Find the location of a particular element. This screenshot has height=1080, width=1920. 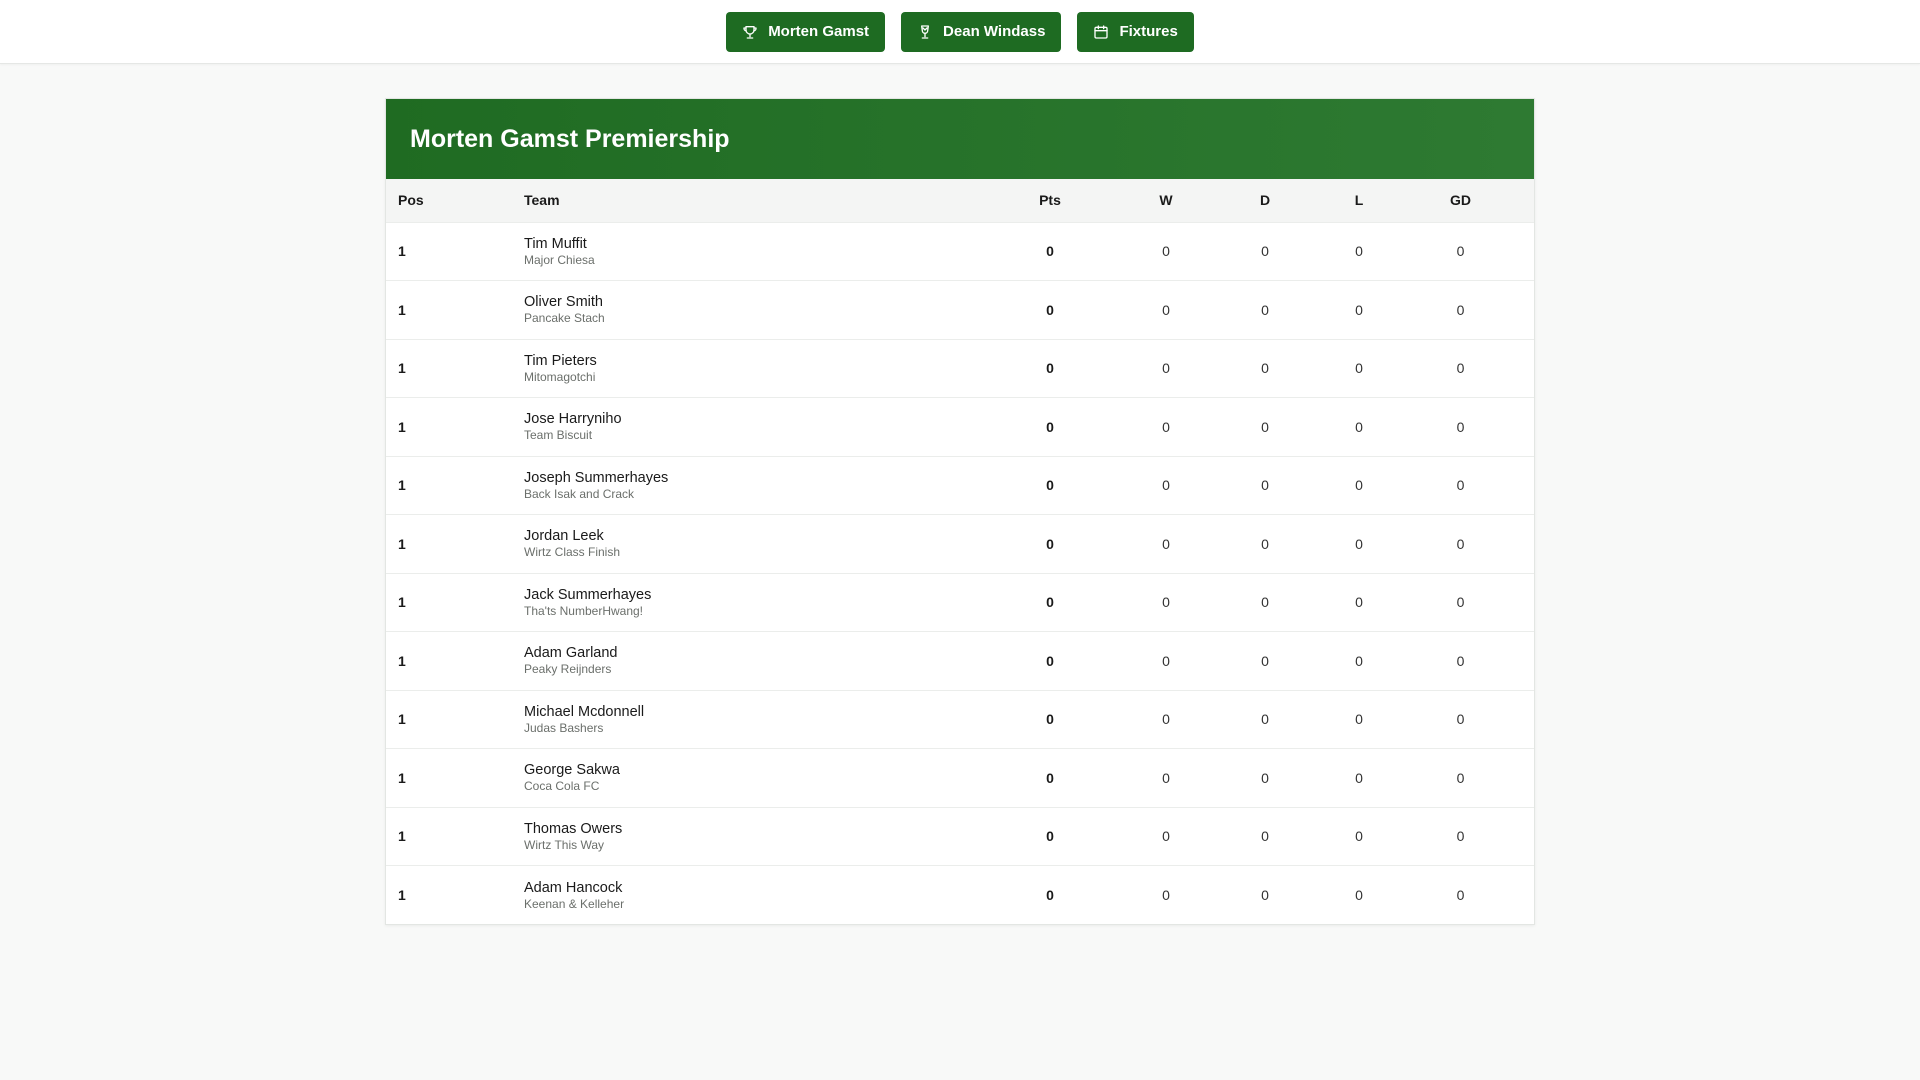

team-name: Keenan & Kelleher is located at coordinates (574, 903).